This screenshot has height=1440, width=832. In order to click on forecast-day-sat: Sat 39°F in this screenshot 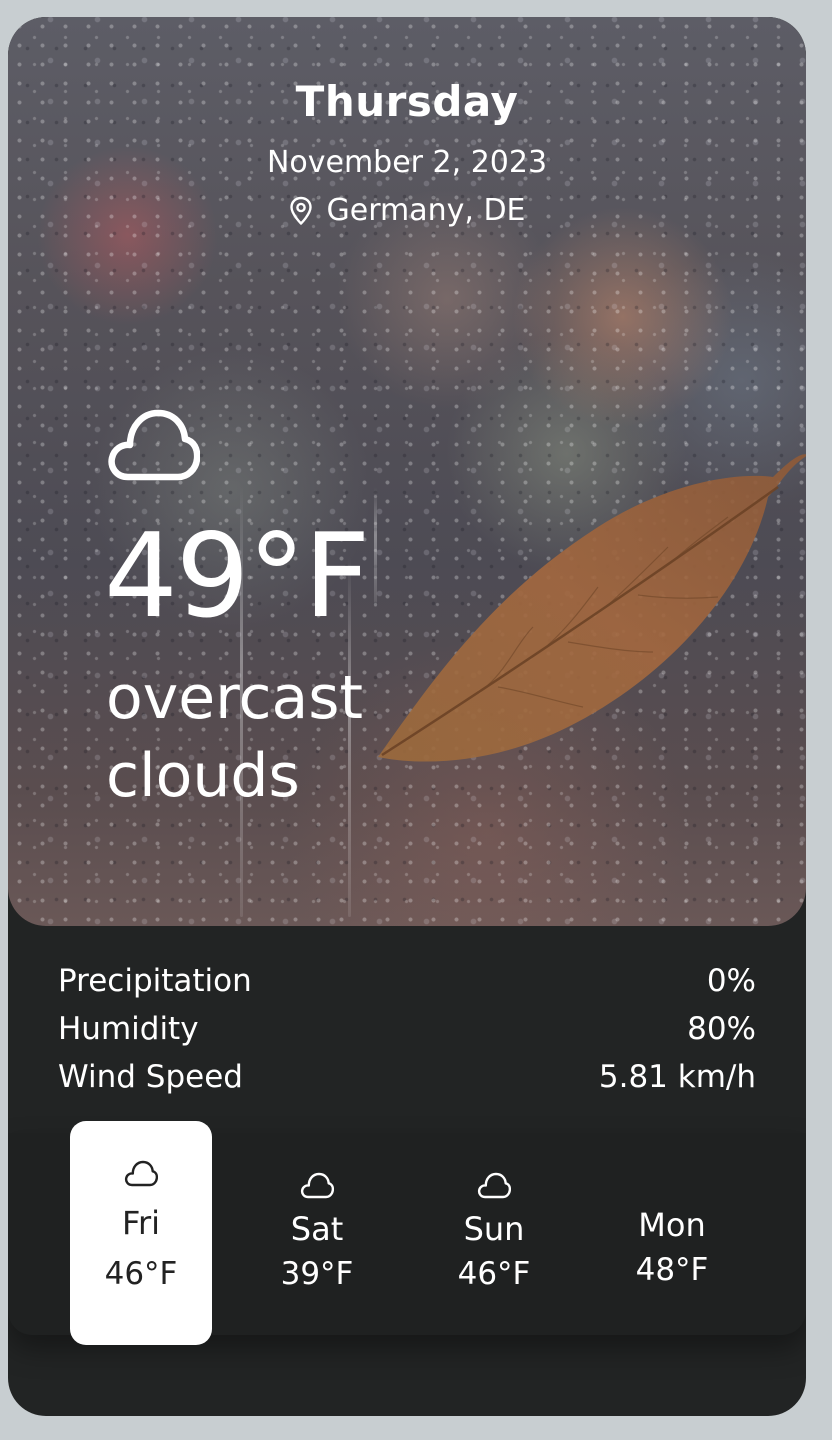, I will do `click(317, 1245)`.